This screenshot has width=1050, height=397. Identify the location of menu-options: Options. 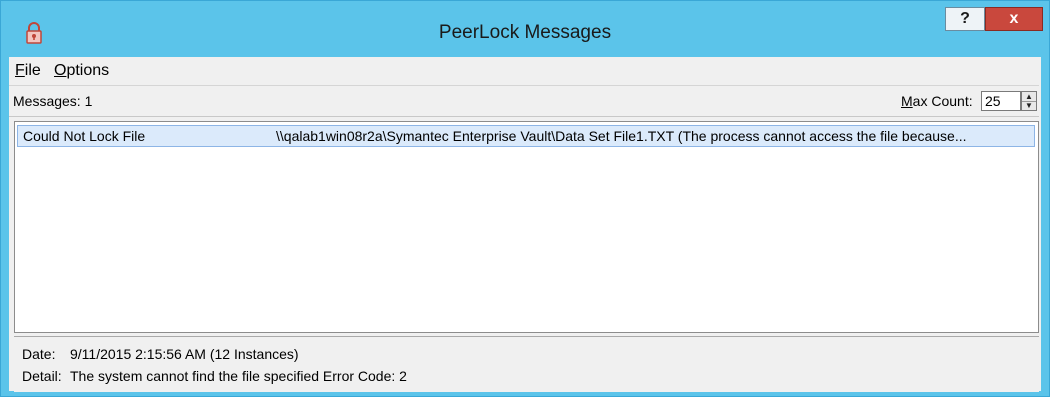
(81, 71).